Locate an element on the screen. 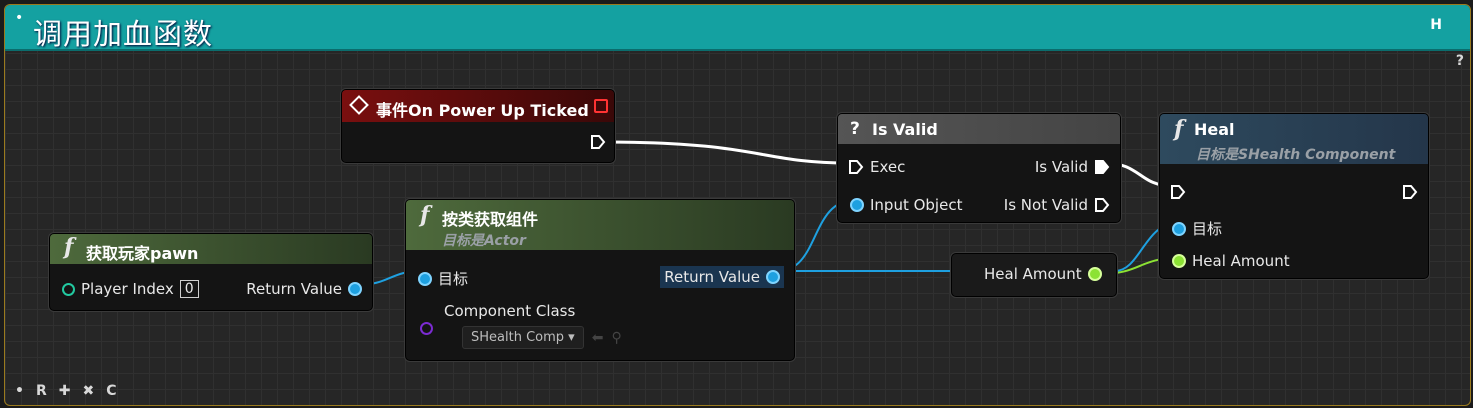  graph-title-bar: • 调用加血函数 H is located at coordinates (737, 28).